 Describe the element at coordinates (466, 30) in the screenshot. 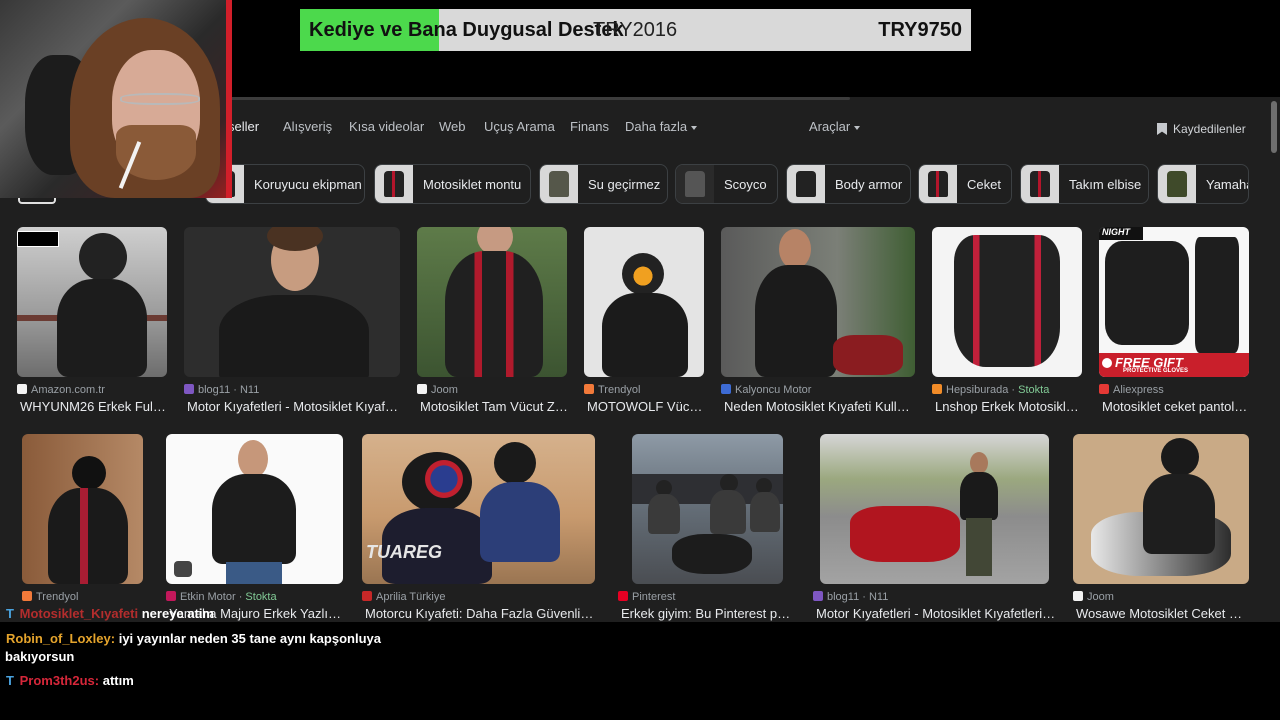

I see `donation-title: Kediye ve Bana Duygusal Destek` at that location.